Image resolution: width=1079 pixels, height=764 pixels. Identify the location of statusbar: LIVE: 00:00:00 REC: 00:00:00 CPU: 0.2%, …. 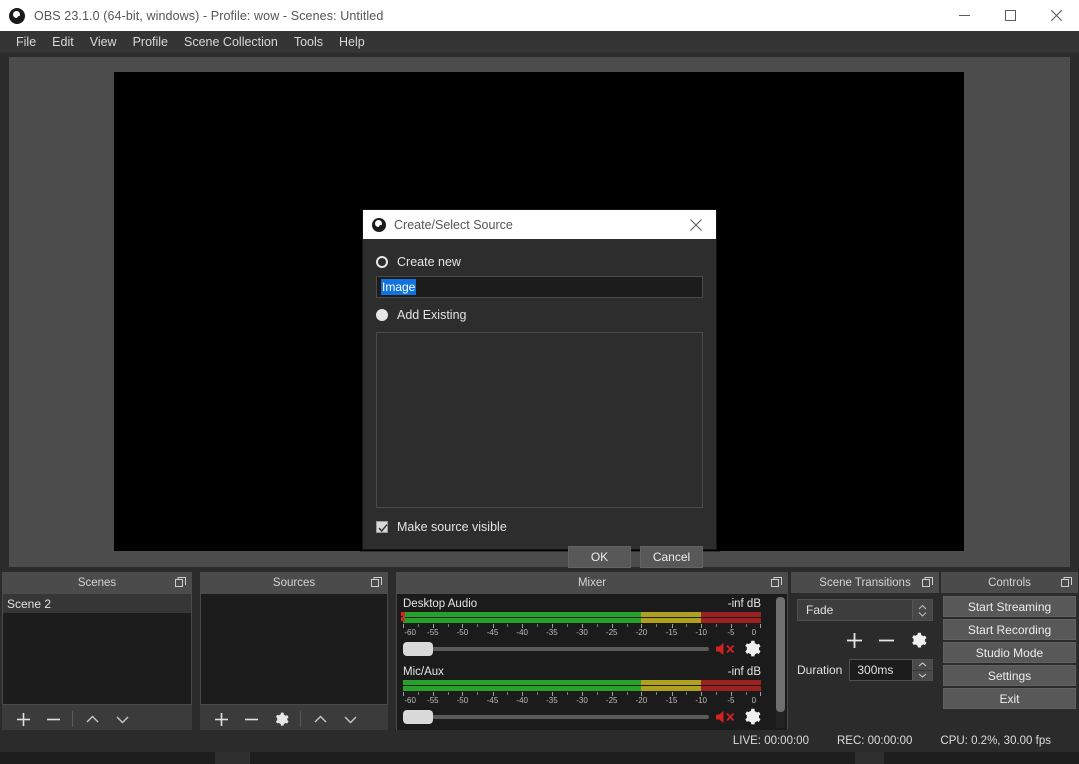
(539, 741).